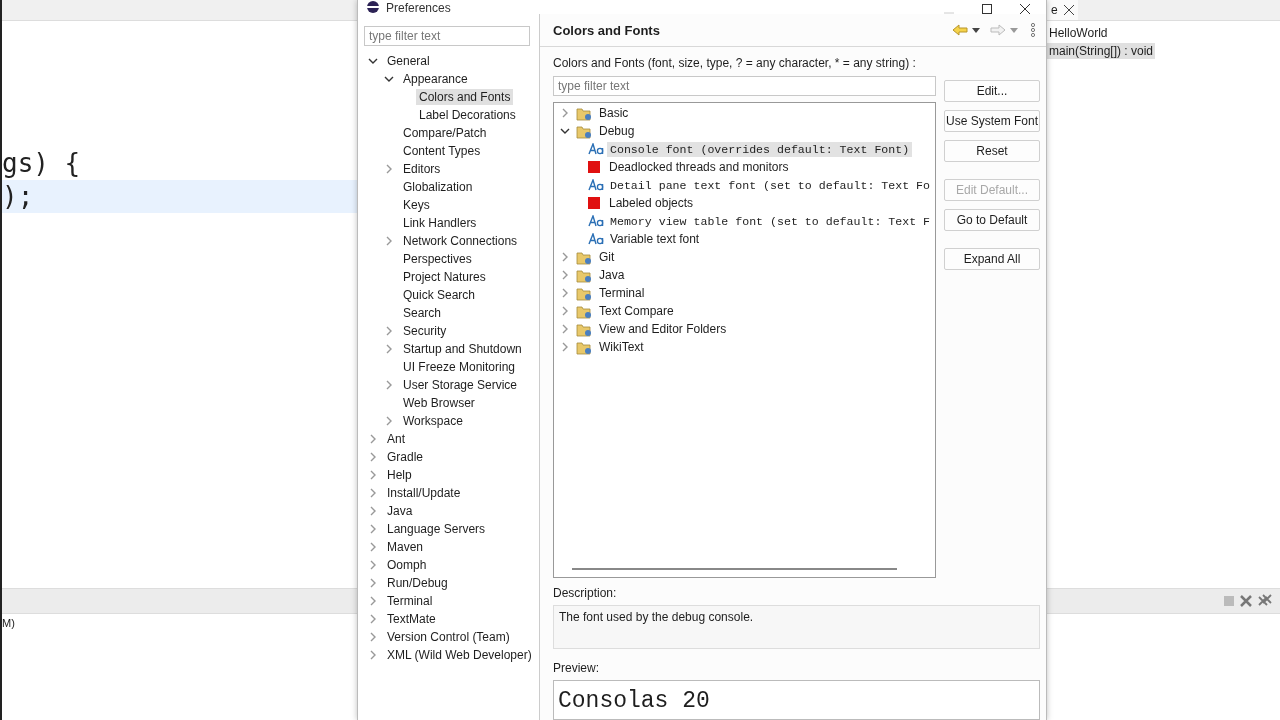  What do you see at coordinates (606, 30) in the screenshot?
I see `page-title: Colors and Fonts` at bounding box center [606, 30].